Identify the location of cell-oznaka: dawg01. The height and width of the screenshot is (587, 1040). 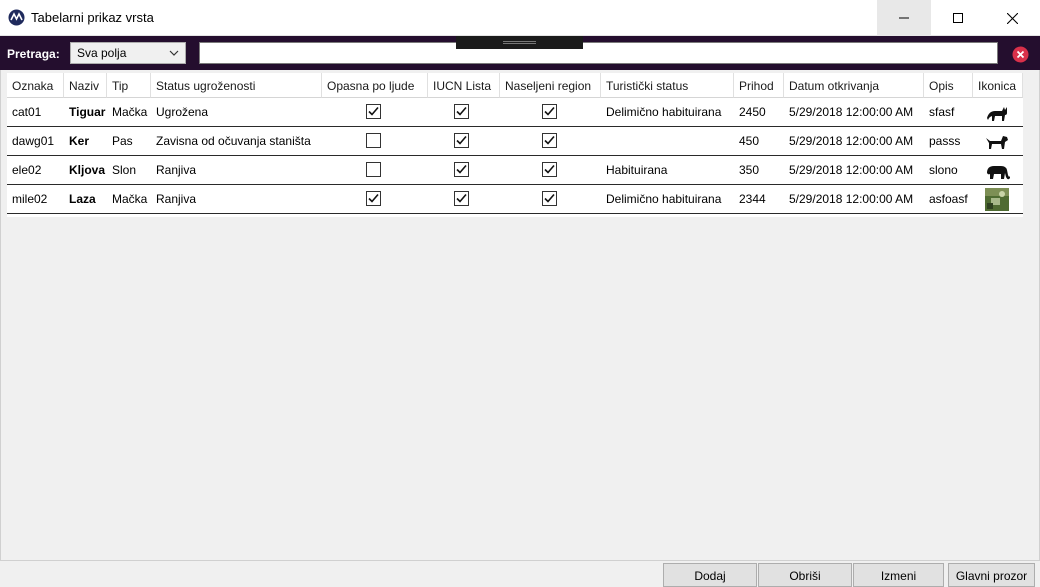
(33, 141).